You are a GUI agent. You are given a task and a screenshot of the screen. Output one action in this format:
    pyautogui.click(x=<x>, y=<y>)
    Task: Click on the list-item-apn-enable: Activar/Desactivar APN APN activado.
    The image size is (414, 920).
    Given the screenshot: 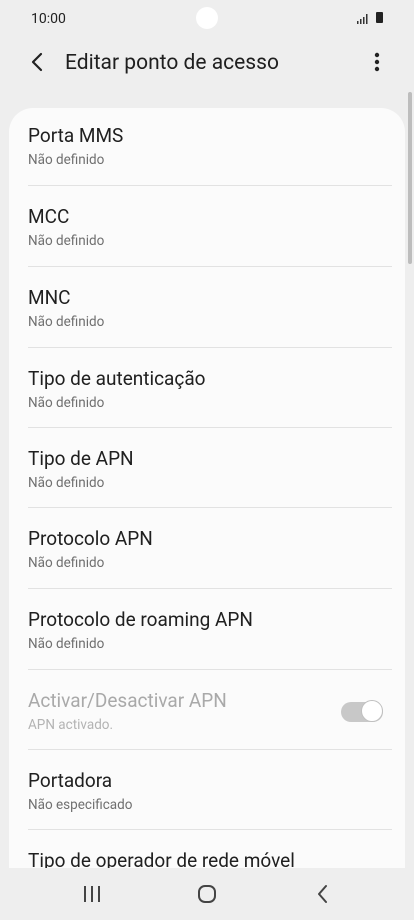 What is the action you would take?
    pyautogui.click(x=207, y=713)
    